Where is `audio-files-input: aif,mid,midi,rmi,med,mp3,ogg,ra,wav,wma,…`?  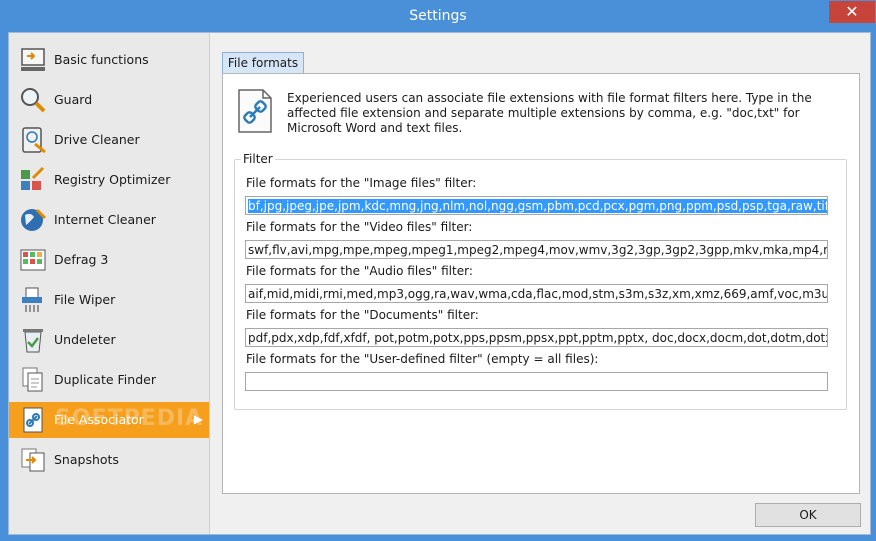
audio-files-input: aif,mid,midi,rmi,med,mp3,ogg,ra,wav,wma,… is located at coordinates (536, 293).